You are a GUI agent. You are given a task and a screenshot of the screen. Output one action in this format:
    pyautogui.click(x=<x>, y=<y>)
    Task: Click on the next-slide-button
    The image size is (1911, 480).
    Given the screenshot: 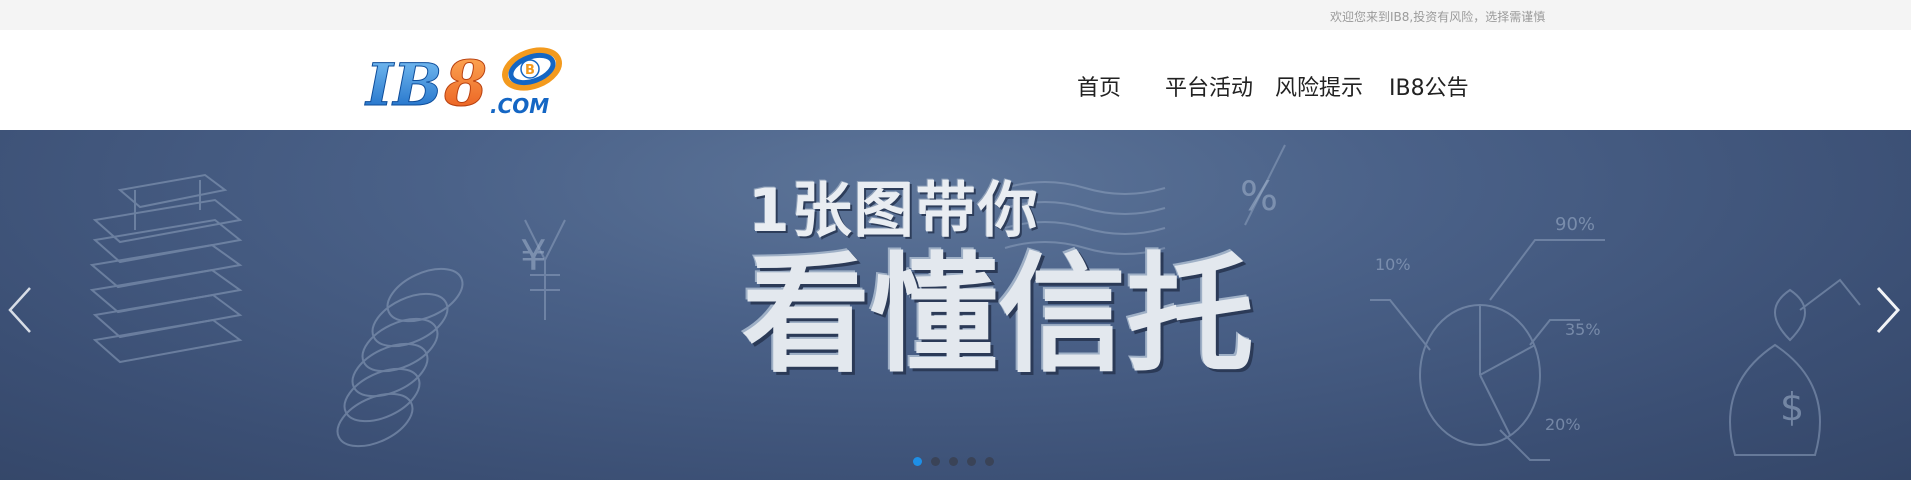 What is the action you would take?
    pyautogui.click(x=1886, y=310)
    